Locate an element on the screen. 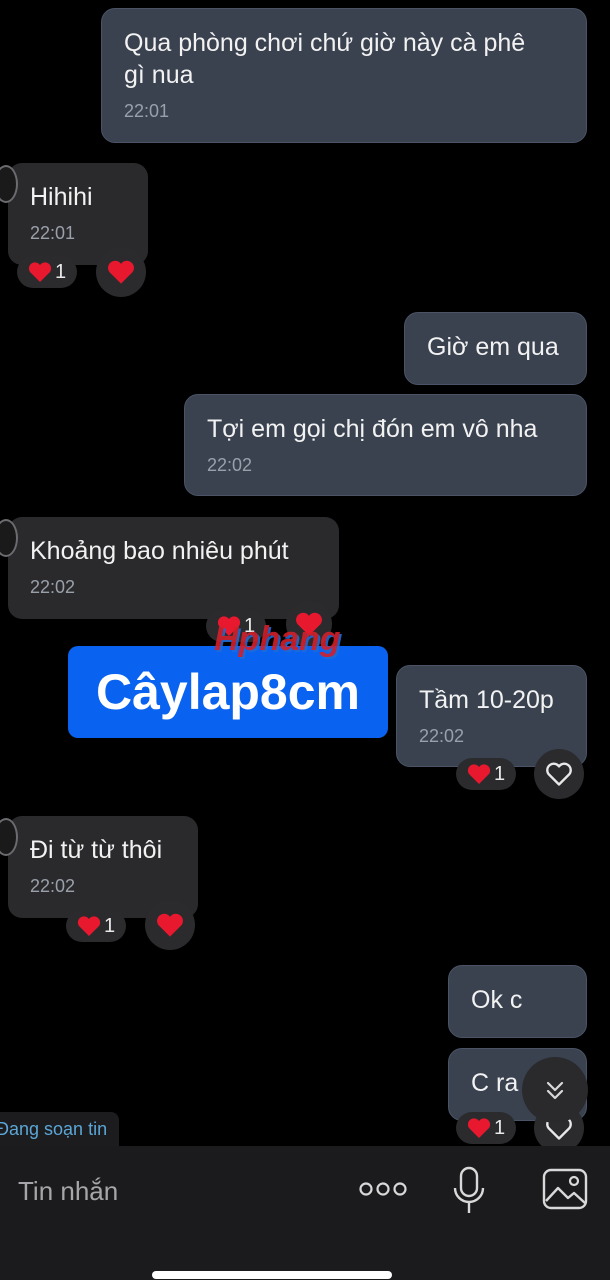 This screenshot has width=610, height=1280. image-icon is located at coordinates (565, 1189).